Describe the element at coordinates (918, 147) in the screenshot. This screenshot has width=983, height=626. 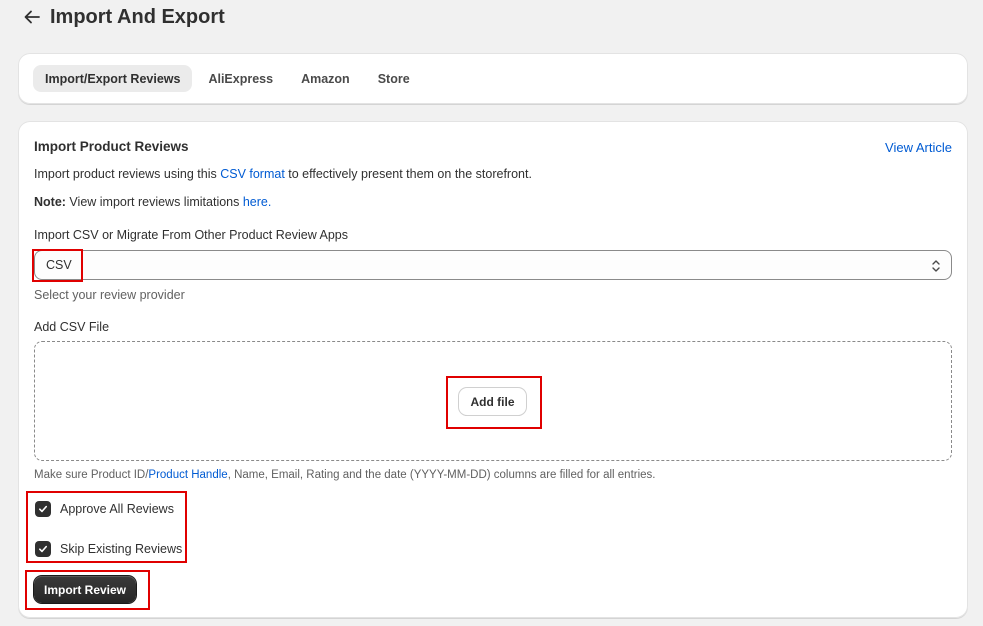
I see `view-article-link: View Article` at that location.